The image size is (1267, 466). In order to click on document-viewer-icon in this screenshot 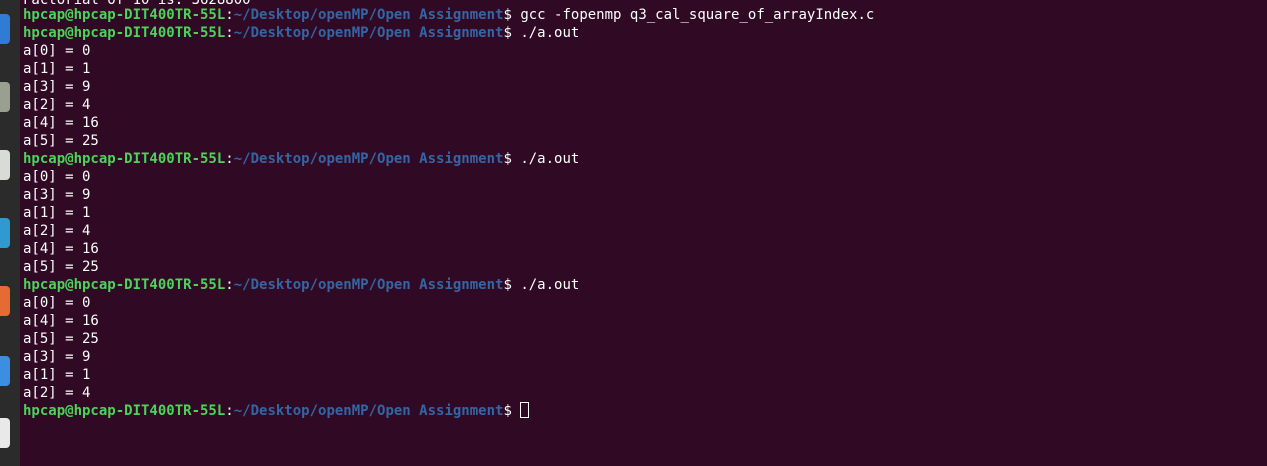, I will do `click(5, 433)`.